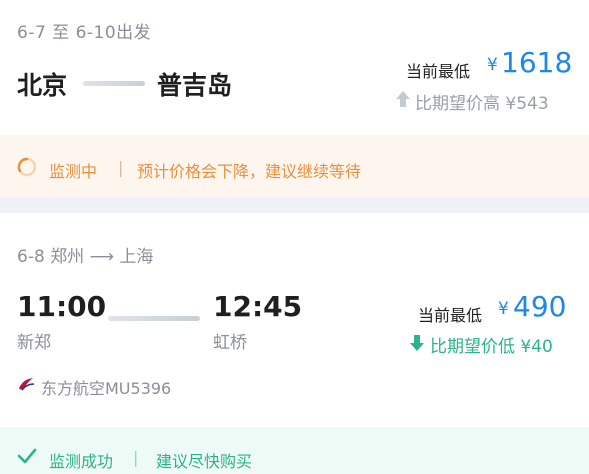 Image resolution: width=589 pixels, height=474 pixels. Describe the element at coordinates (294, 450) in the screenshot. I see `success-status-banner: 监测成功 | 建议尽快购买` at that location.